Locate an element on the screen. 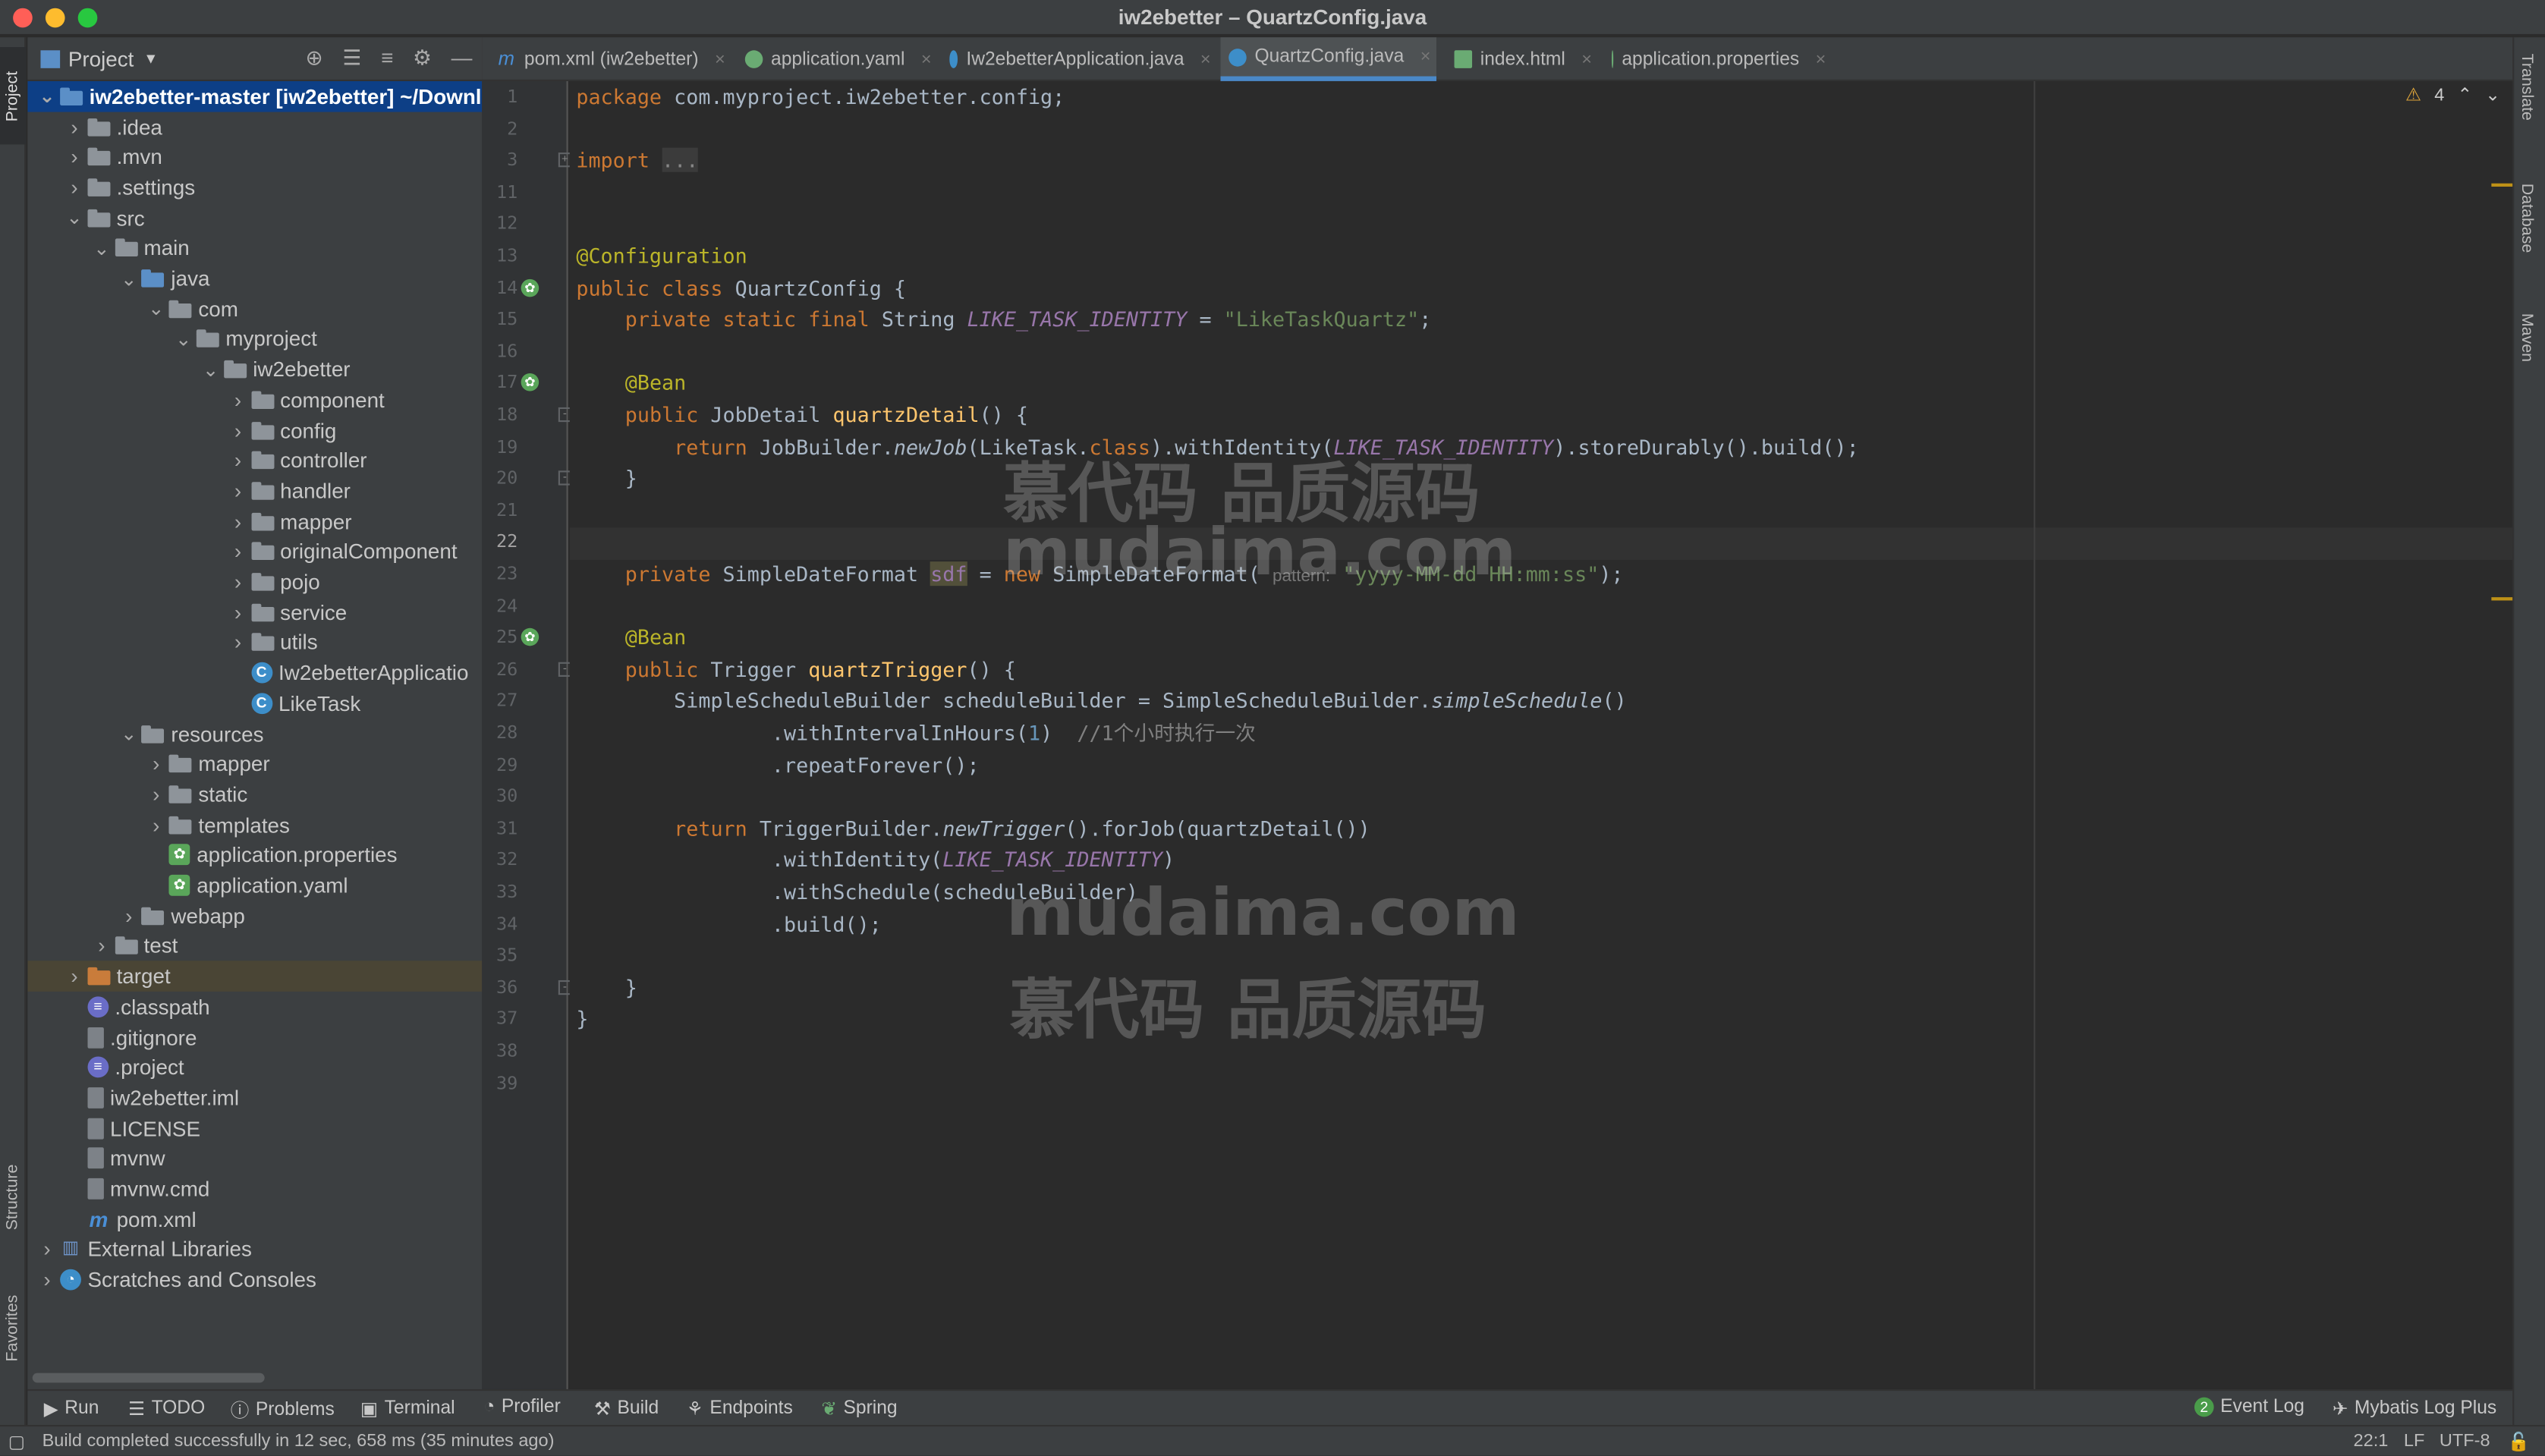  chevron-up-icon: ⌃ is located at coordinates (2464, 94).